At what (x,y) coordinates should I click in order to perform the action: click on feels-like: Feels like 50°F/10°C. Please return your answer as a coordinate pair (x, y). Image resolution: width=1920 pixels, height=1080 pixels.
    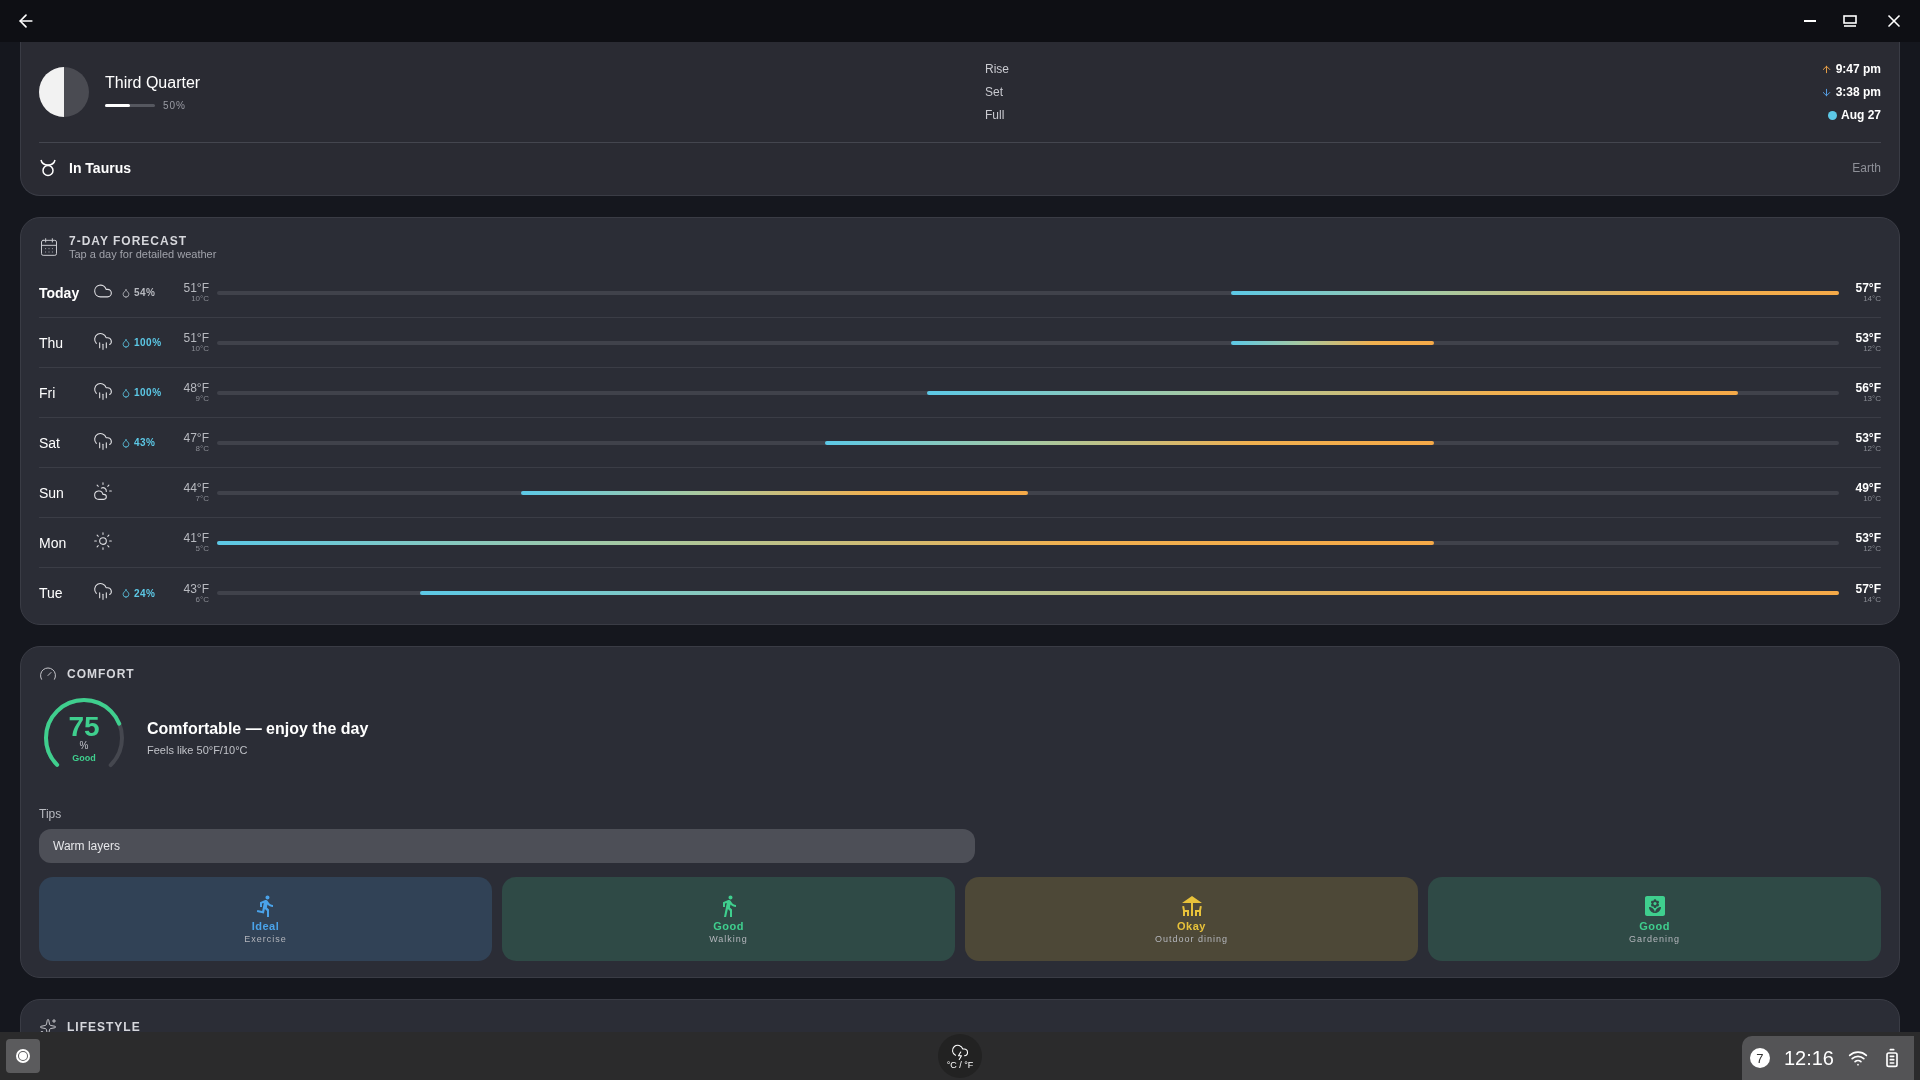
    Looking at the image, I should click on (198, 750).